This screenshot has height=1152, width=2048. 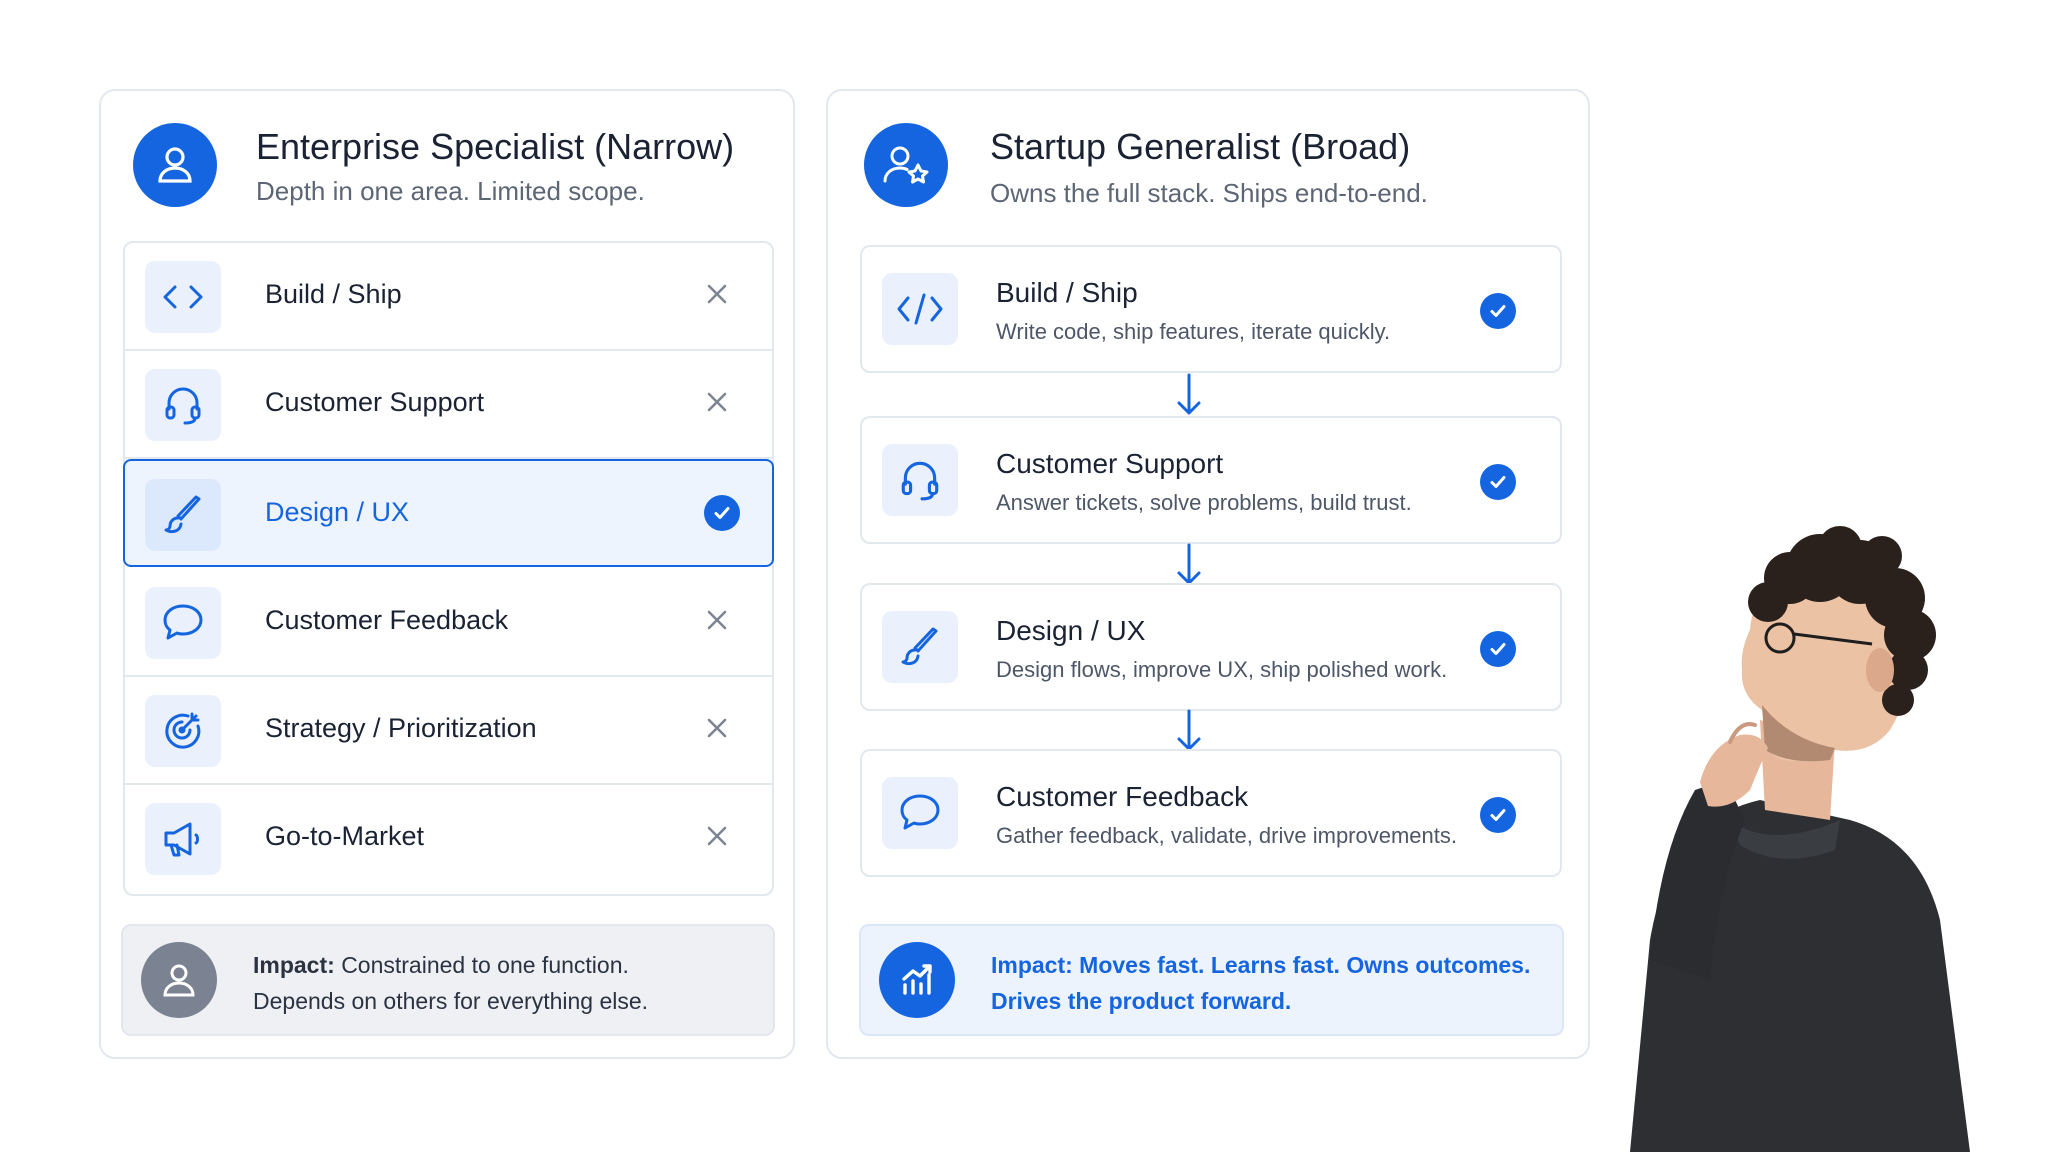 I want to click on card-title: Design / UX, so click(x=1071, y=630).